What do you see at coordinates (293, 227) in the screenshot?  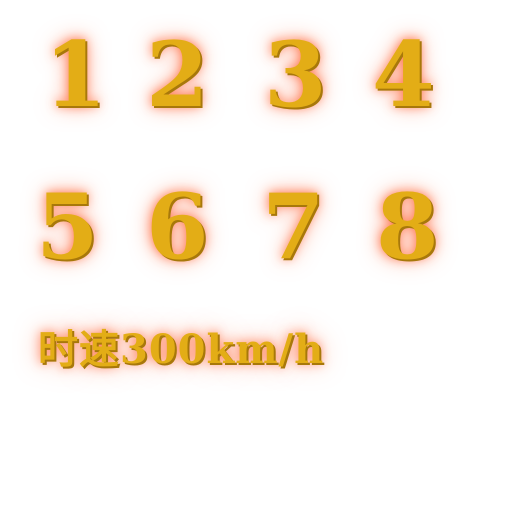 I see `digit-7: 7` at bounding box center [293, 227].